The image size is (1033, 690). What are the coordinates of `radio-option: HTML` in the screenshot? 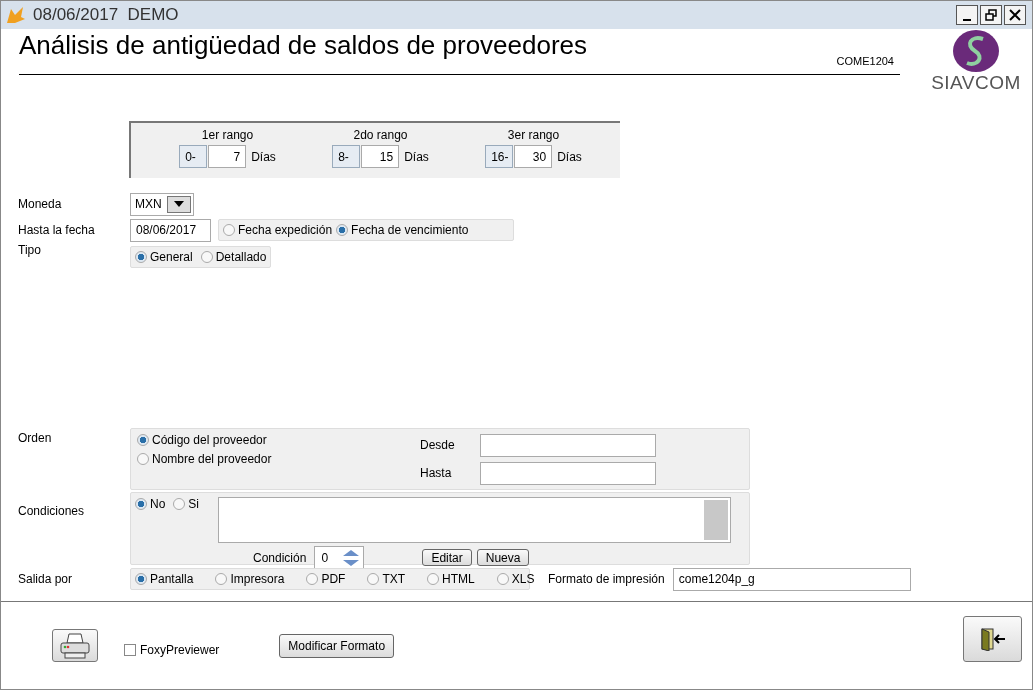 It's located at (451, 579).